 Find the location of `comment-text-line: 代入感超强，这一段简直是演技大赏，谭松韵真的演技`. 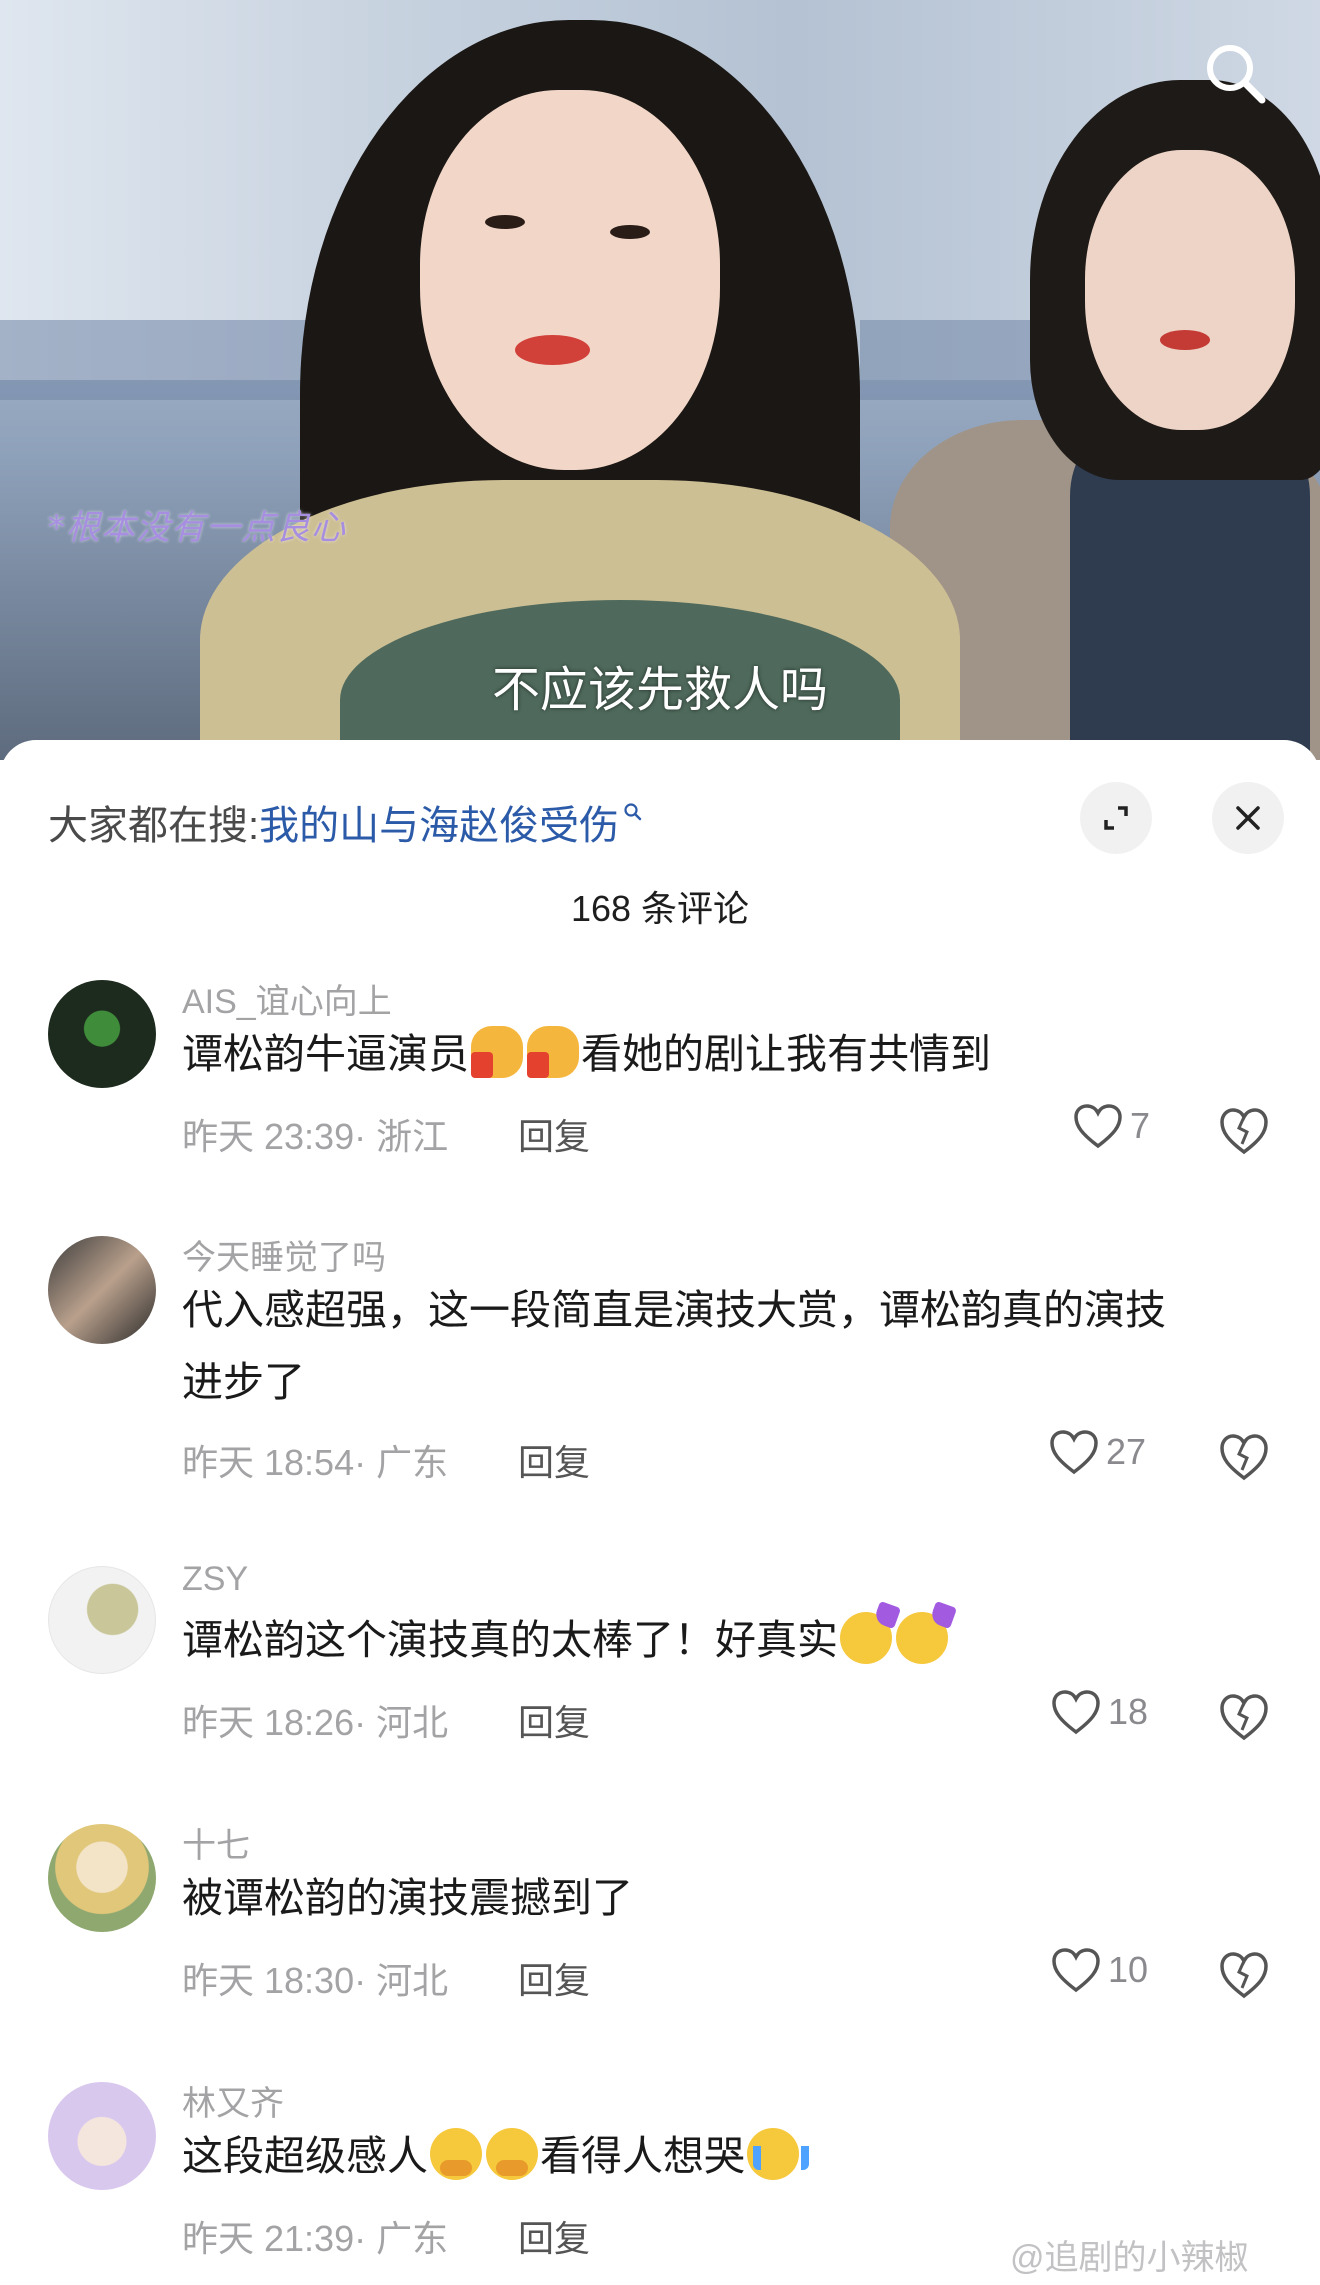

comment-text-line: 代入感超强，这一段简直是演技大赏，谭松韵真的演技 is located at coordinates (674, 1310).